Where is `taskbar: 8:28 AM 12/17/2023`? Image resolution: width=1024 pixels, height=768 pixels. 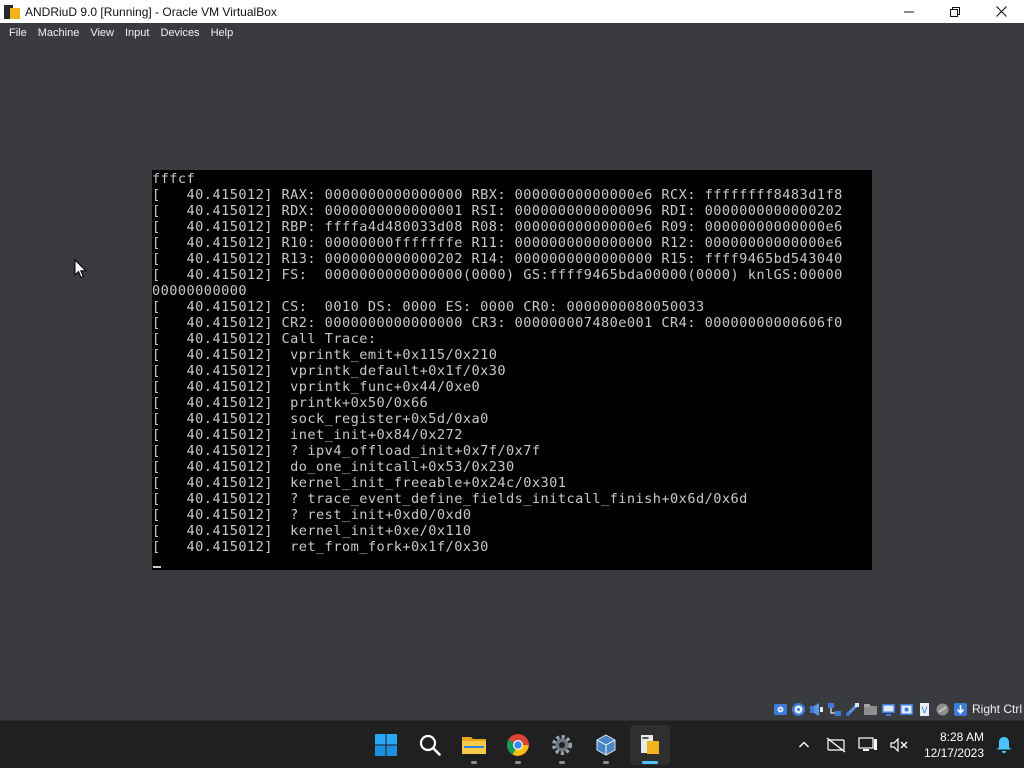
taskbar: 8:28 AM 12/17/2023 is located at coordinates (512, 744).